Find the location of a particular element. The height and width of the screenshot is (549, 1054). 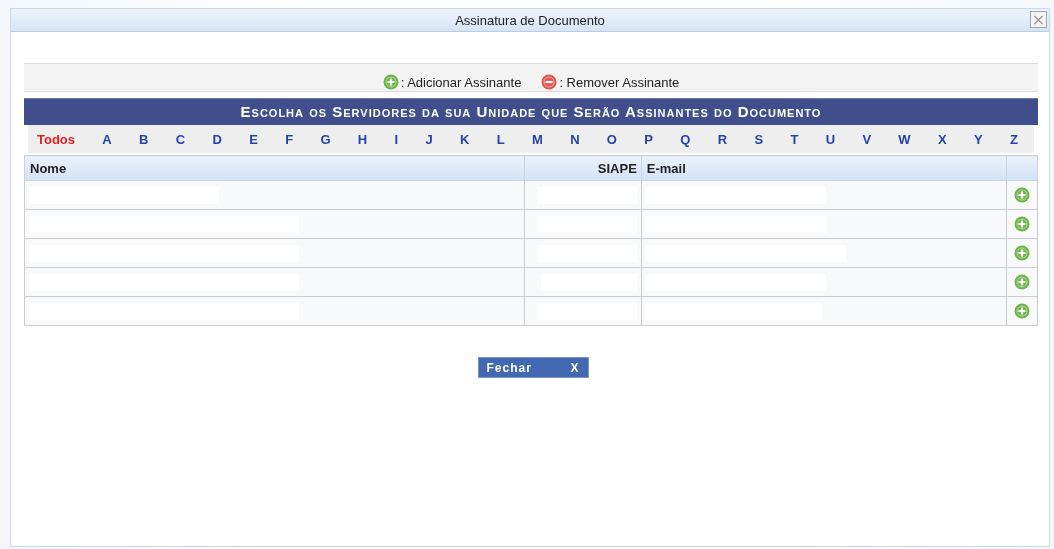

letter-link: R is located at coordinates (722, 139).